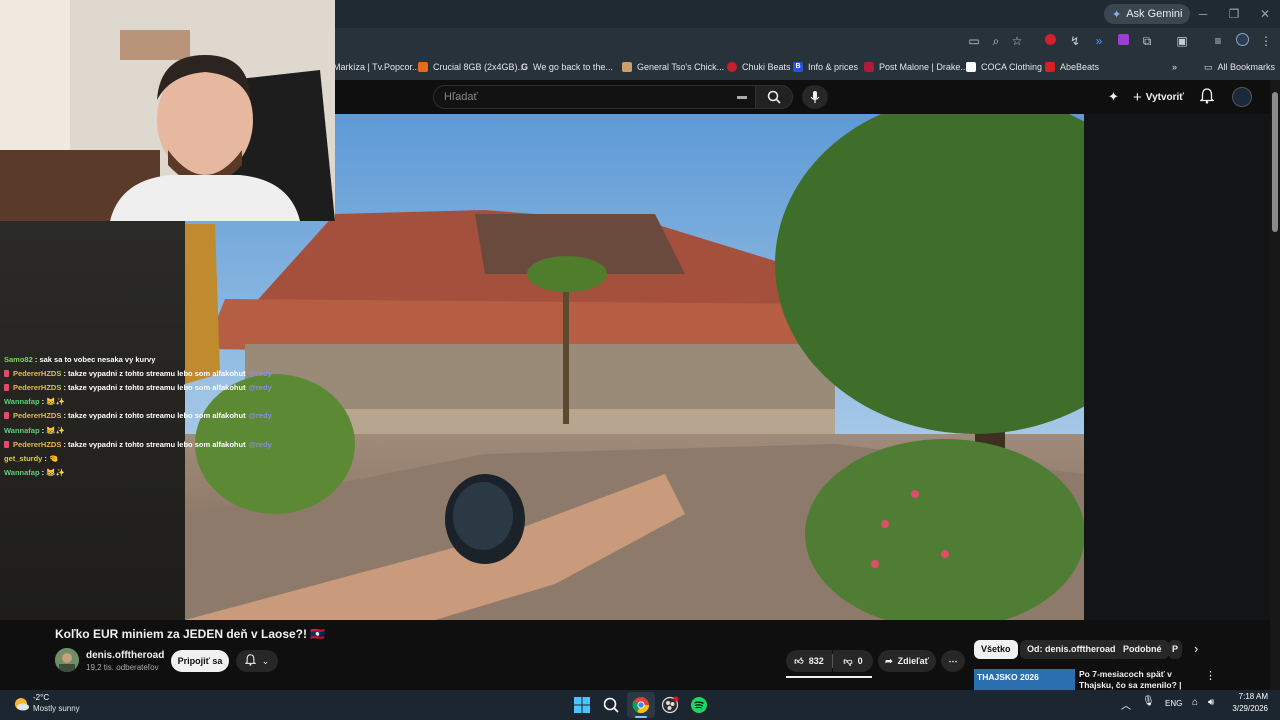 The height and width of the screenshot is (720, 1280). Describe the element at coordinates (1099, 41) in the screenshot. I see `extension-blue-icon: »` at that location.